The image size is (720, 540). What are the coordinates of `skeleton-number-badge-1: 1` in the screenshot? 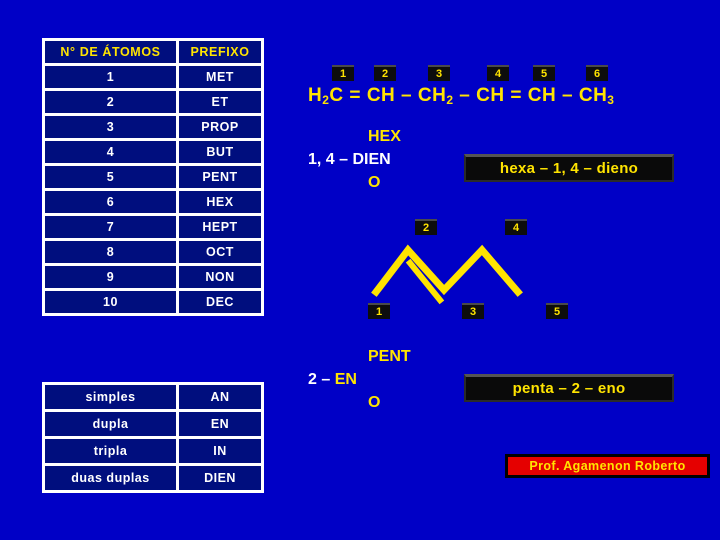 It's located at (379, 311).